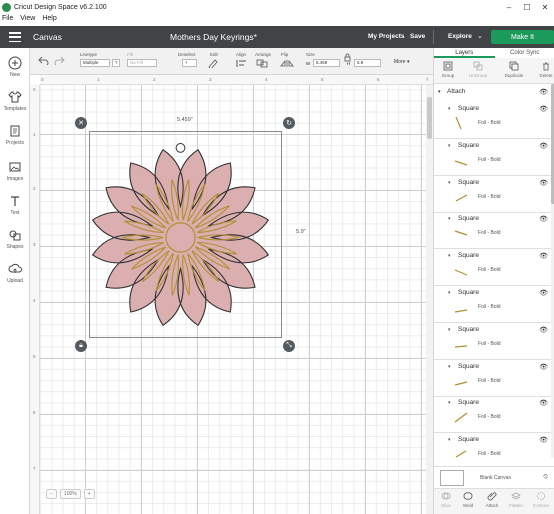 Image resolution: width=554 pixels, height=514 pixels. Describe the element at coordinates (452, 478) in the screenshot. I see `blank-canvas-swatch` at that location.